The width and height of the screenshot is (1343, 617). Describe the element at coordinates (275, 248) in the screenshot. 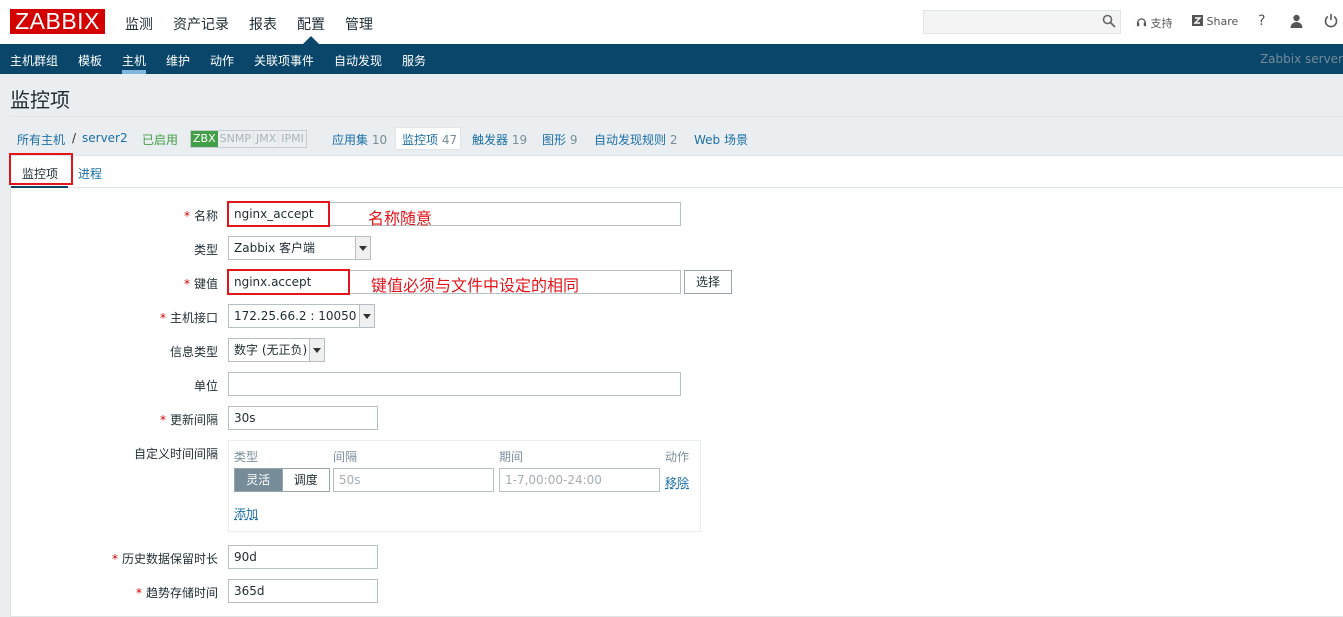

I see `type-select-value: Zabbix 客户端` at that location.